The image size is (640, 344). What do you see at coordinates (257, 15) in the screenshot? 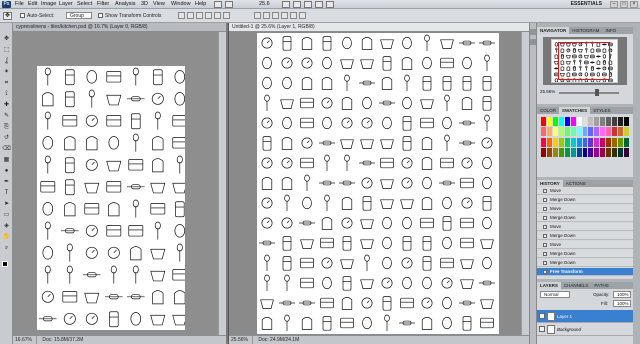
I see `distribute-top-icon` at bounding box center [257, 15].